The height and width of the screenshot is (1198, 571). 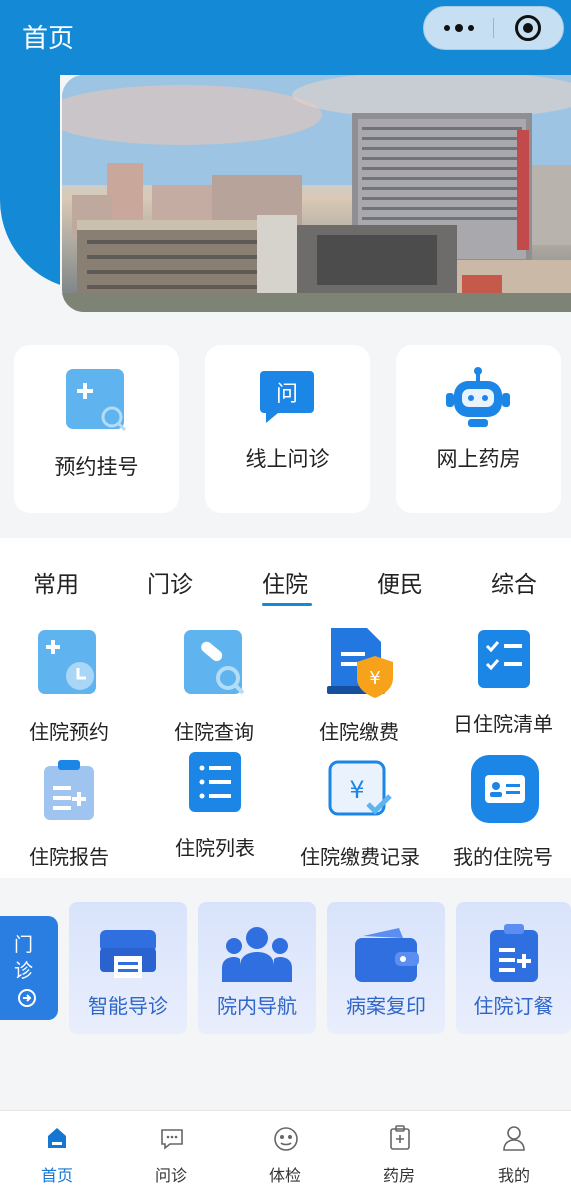 What do you see at coordinates (287, 394) in the screenshot?
I see `svg-text: 问` at bounding box center [287, 394].